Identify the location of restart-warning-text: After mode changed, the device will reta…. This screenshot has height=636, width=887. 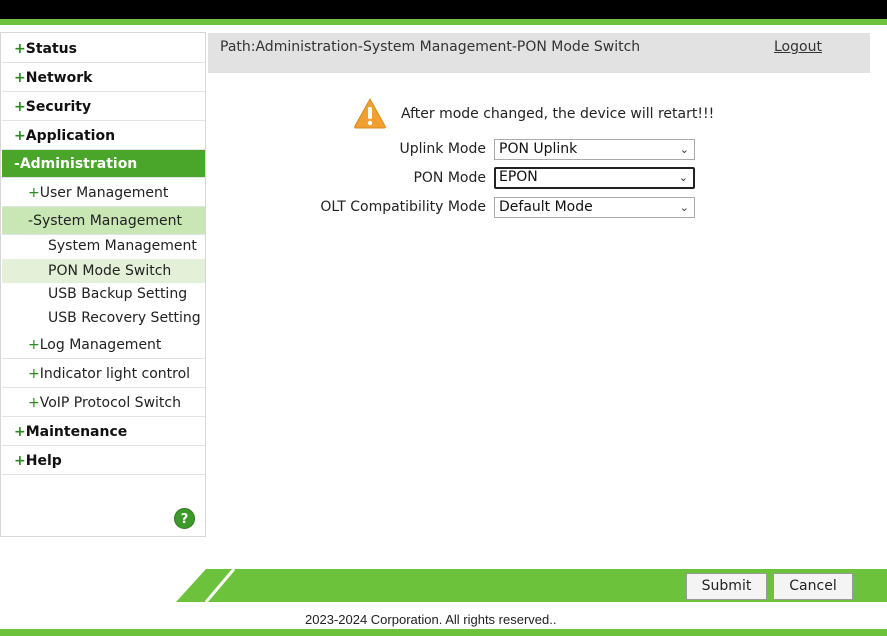
(558, 114).